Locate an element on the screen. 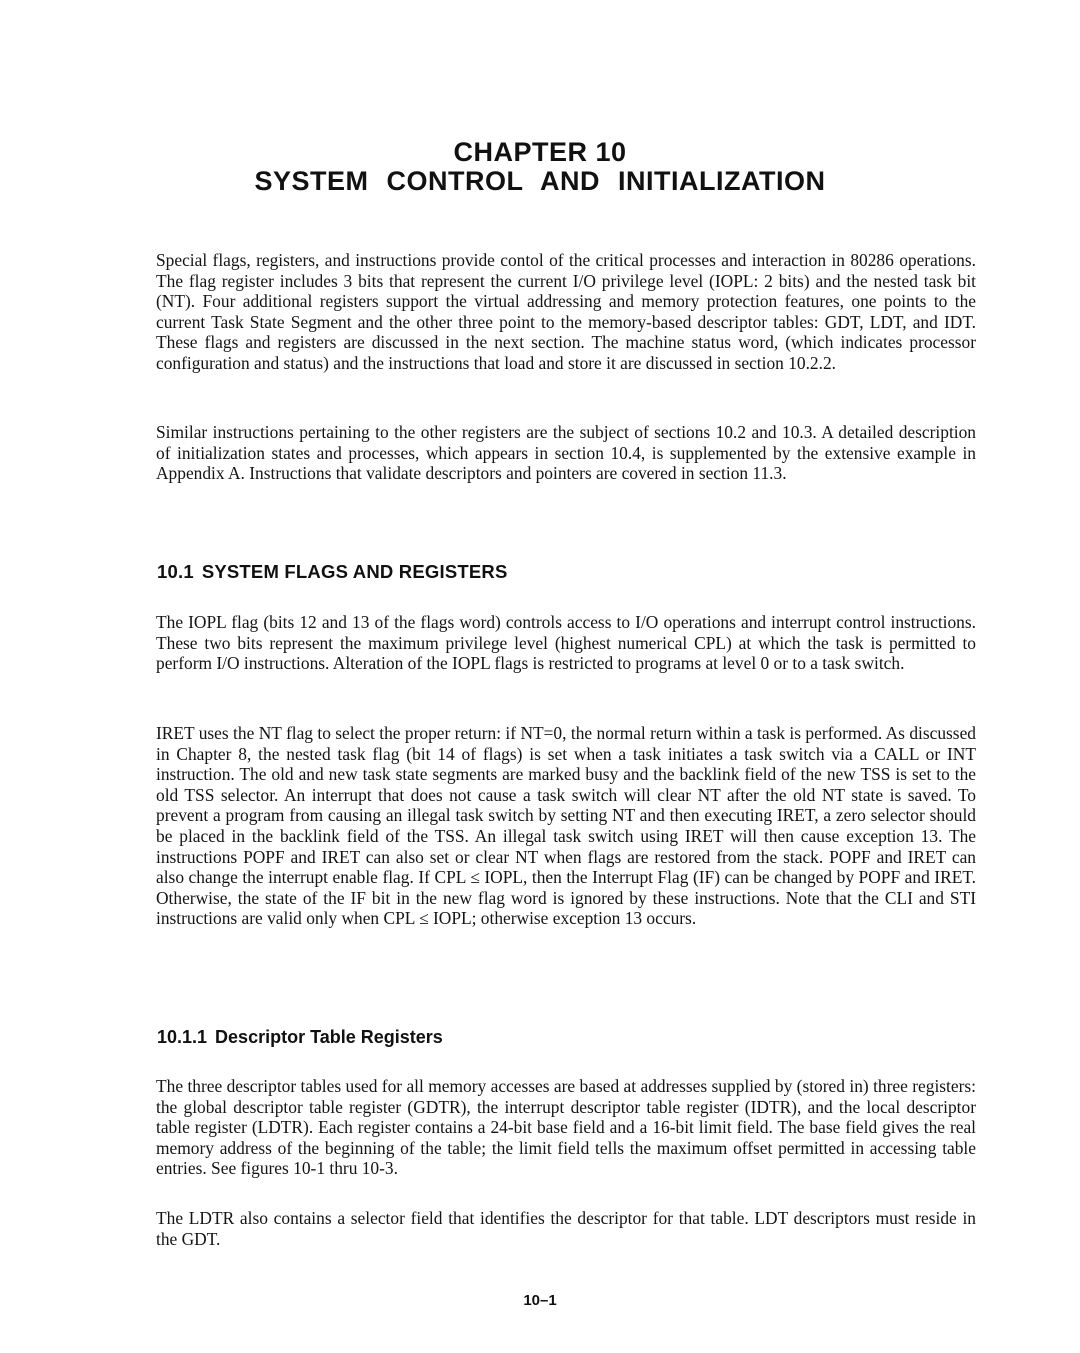  section-number: 10.1 is located at coordinates (175, 571).